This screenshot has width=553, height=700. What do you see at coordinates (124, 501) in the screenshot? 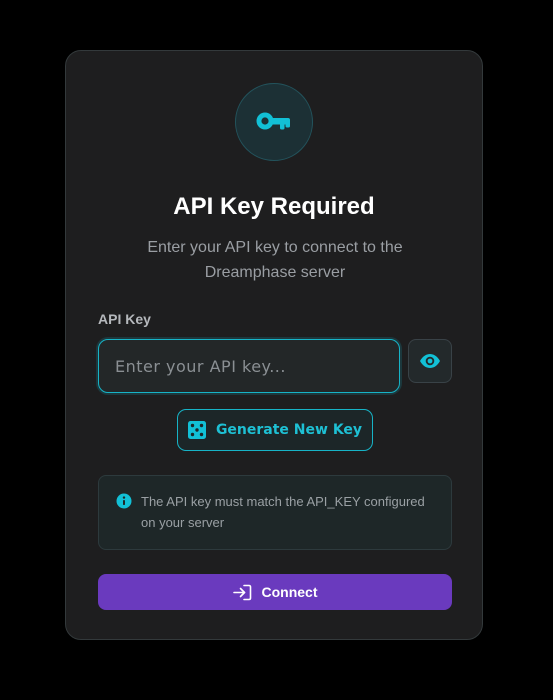
I see `info-icon` at bounding box center [124, 501].